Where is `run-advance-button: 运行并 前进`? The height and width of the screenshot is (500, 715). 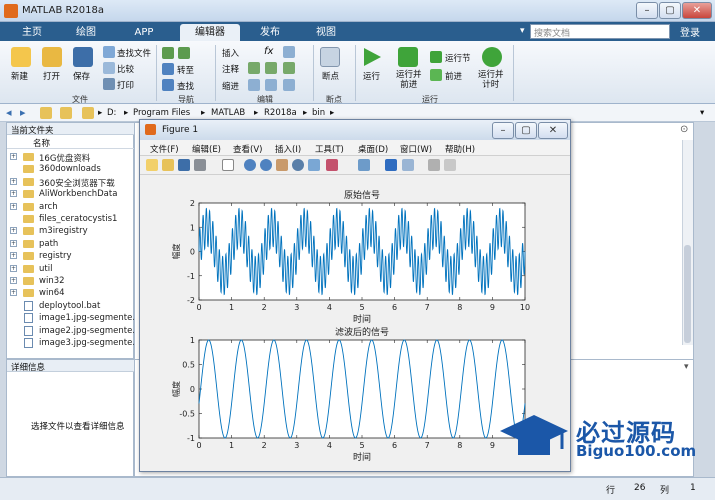 run-advance-button: 运行并 前进 is located at coordinates (409, 80).